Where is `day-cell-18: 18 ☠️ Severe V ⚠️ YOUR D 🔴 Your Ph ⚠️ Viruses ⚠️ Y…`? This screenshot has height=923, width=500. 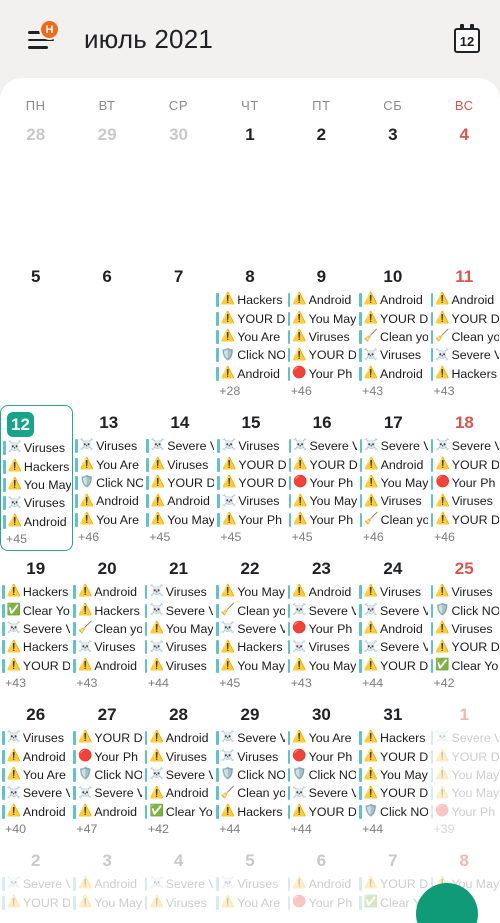 day-cell-18: 18 ☠️ Severe V ⚠️ YOUR D 🔴 Your Ph ⚠️ Viruses ⚠️ Y… is located at coordinates (464, 478).